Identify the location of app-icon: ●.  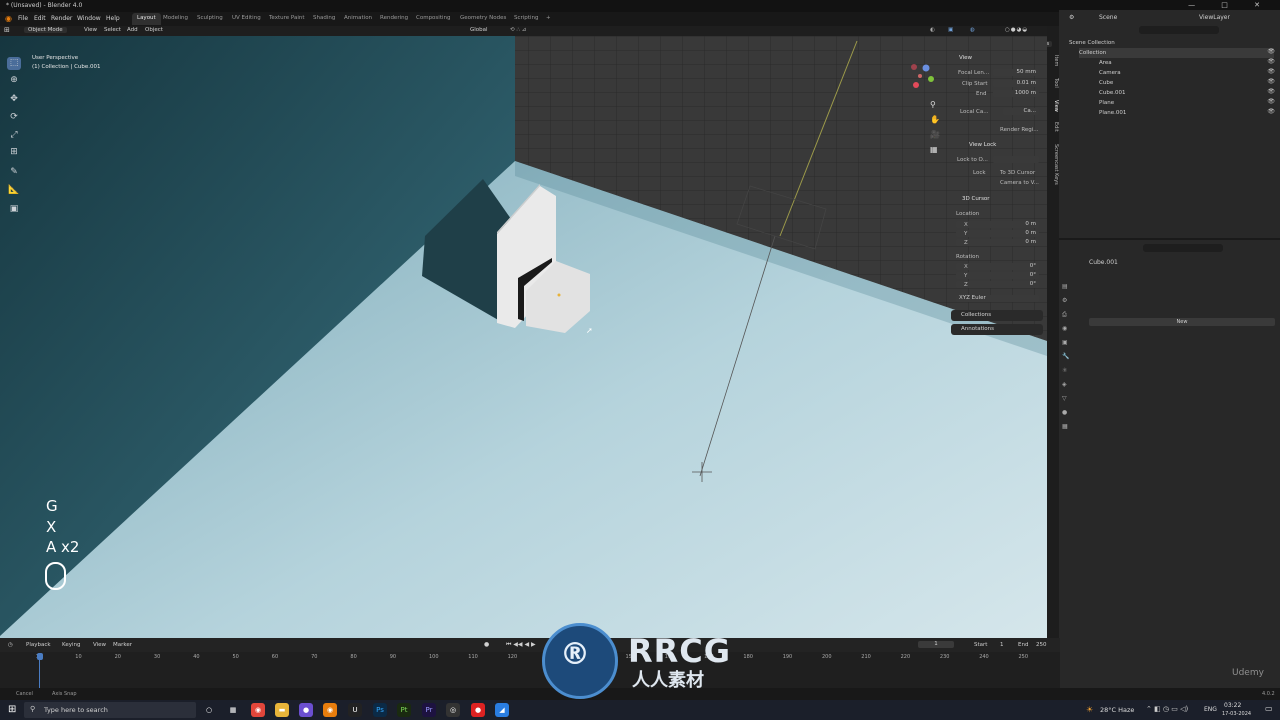
(306, 710).